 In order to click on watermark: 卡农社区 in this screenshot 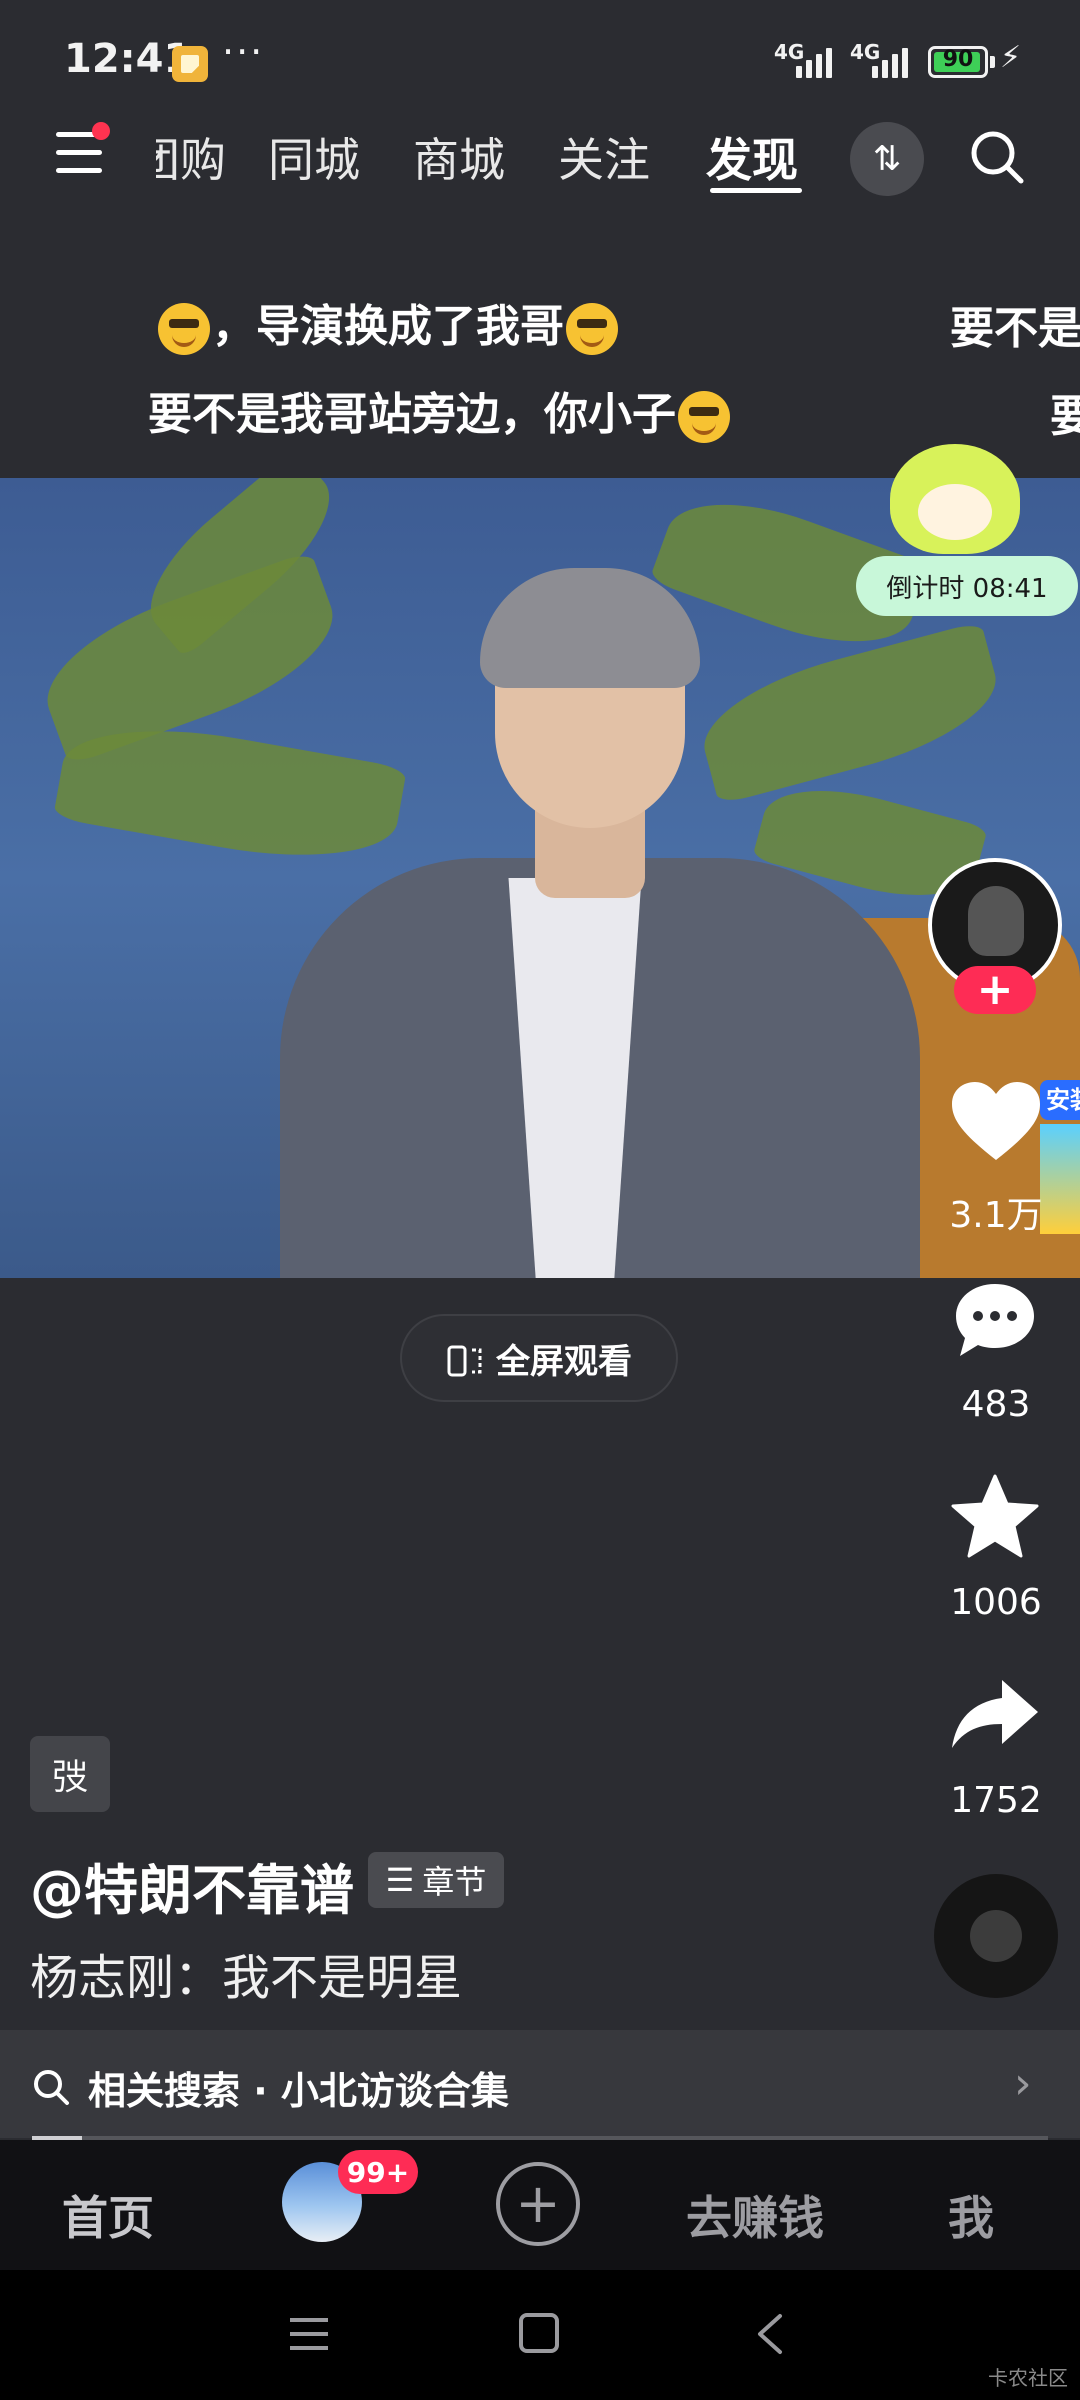, I will do `click(1028, 2378)`.